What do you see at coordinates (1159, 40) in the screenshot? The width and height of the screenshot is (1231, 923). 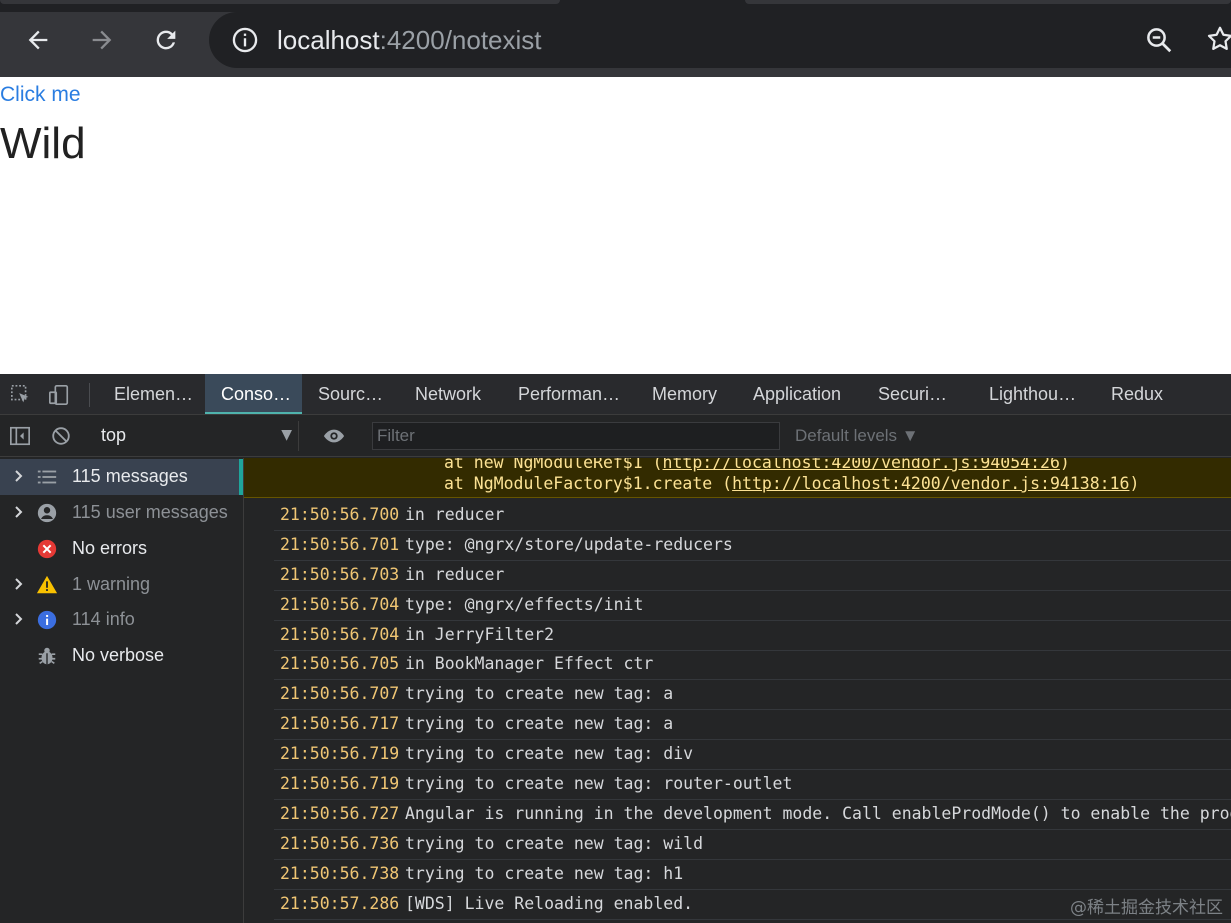 I see `zoom-out-icon` at bounding box center [1159, 40].